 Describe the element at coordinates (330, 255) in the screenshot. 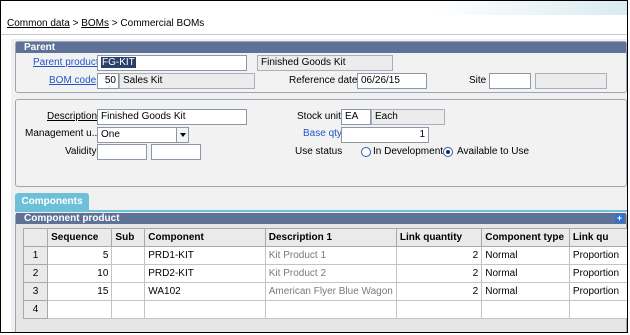

I see `cell-description: Kit Product 1` at that location.